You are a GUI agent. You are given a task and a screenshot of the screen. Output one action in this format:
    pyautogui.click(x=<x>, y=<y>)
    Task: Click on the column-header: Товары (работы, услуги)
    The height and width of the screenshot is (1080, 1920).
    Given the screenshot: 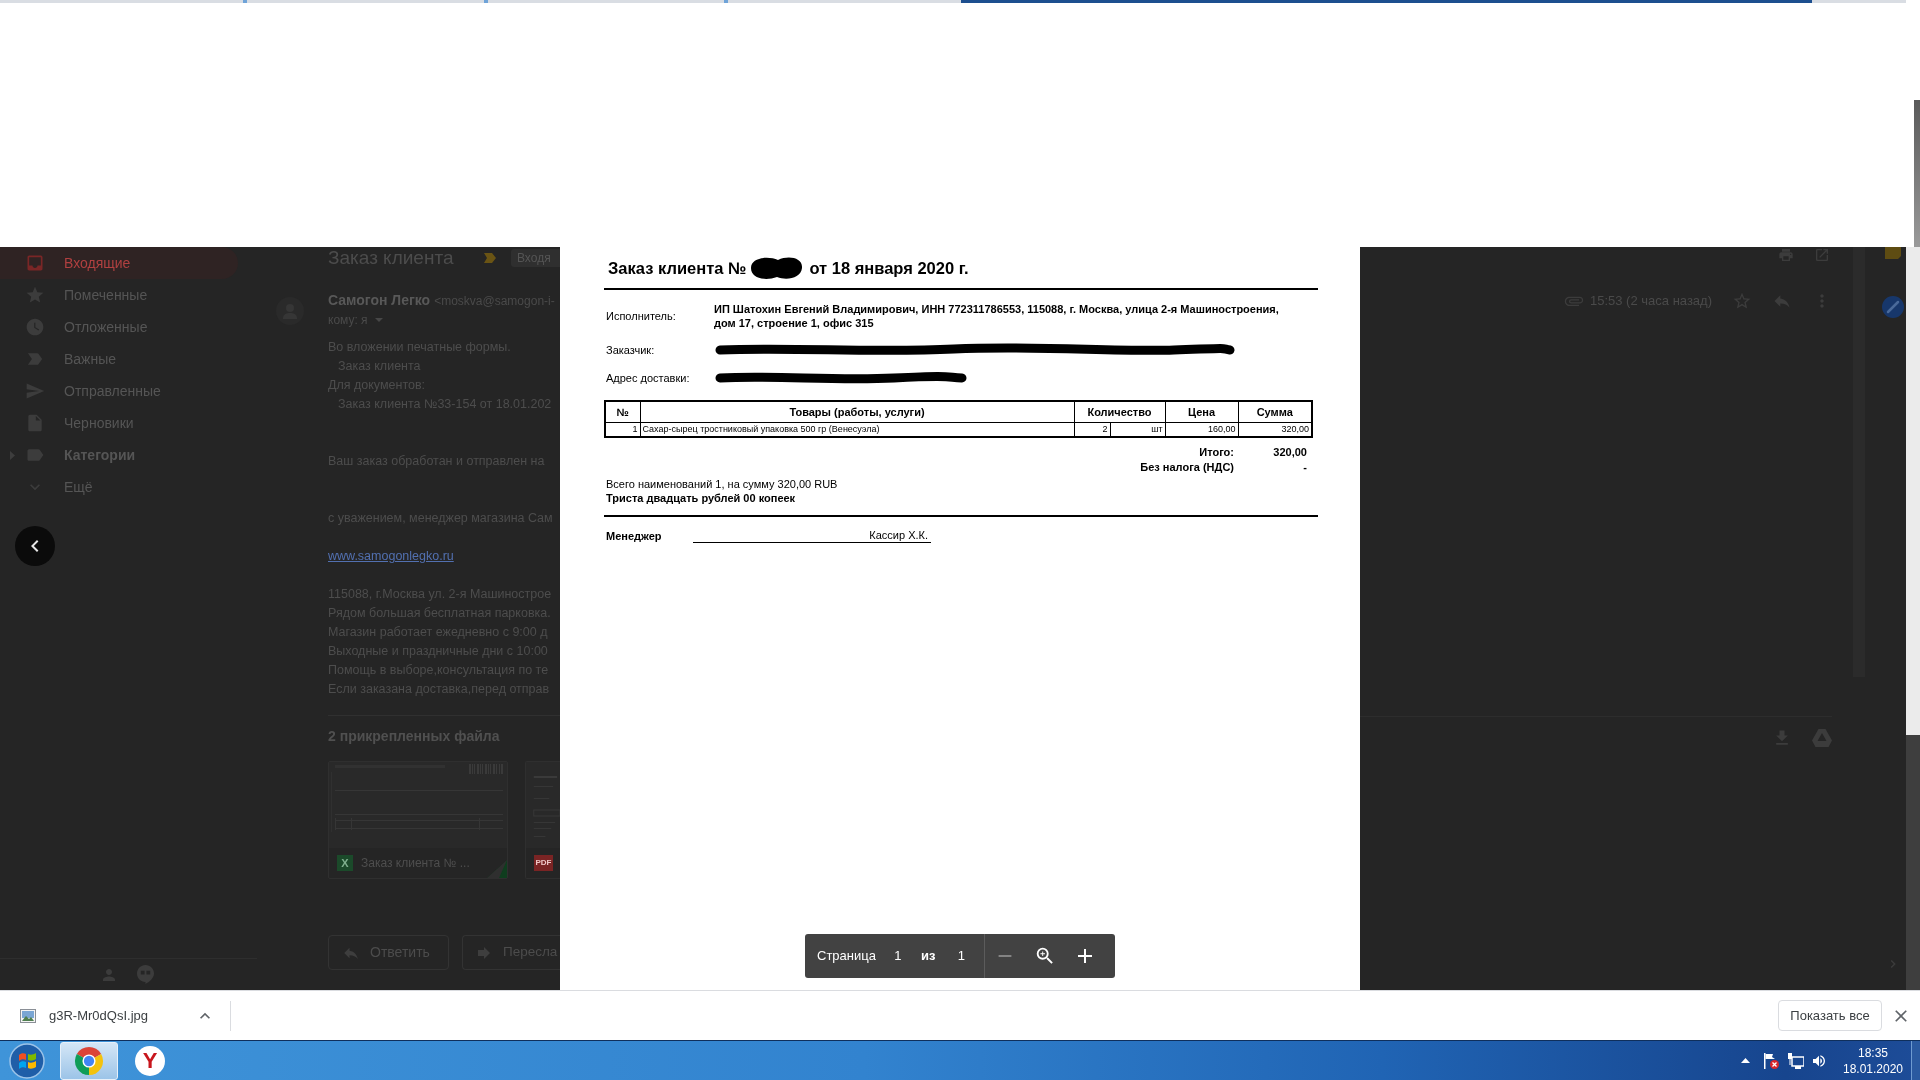 What is the action you would take?
    pyautogui.click(x=857, y=411)
    